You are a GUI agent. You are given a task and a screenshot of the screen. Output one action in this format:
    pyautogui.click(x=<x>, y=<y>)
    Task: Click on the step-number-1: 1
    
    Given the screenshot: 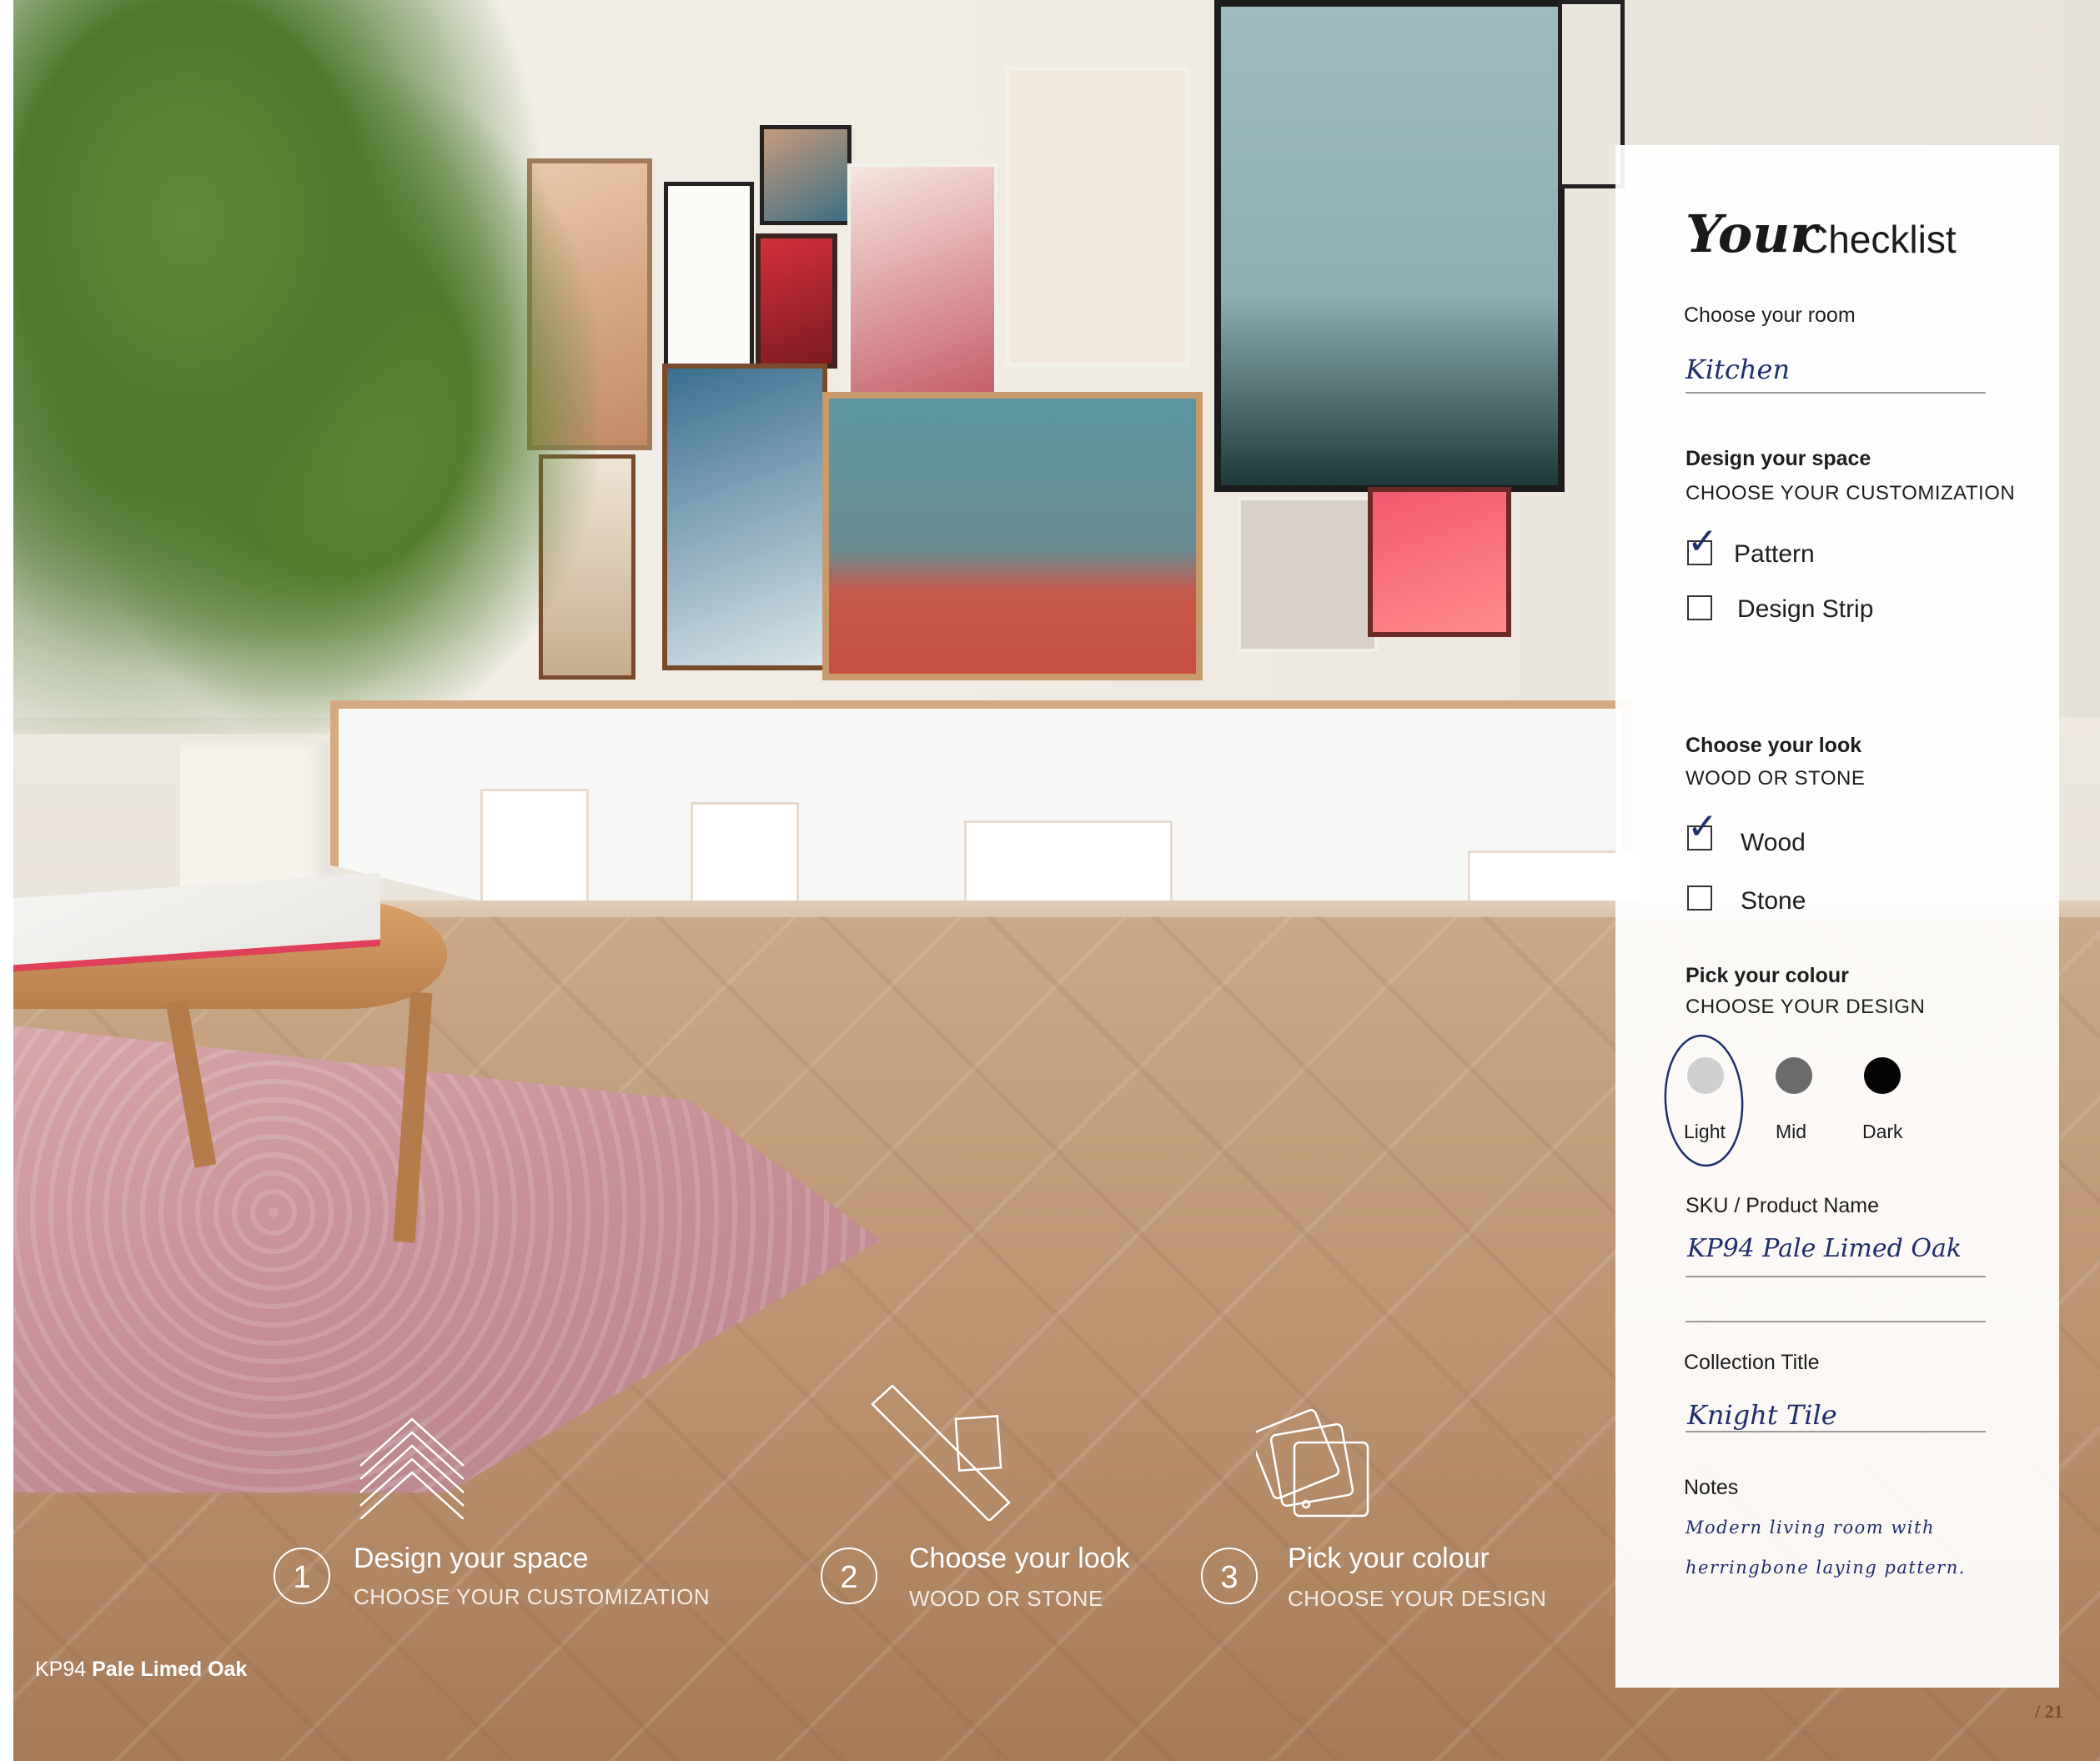 What is the action you would take?
    pyautogui.click(x=302, y=1576)
    